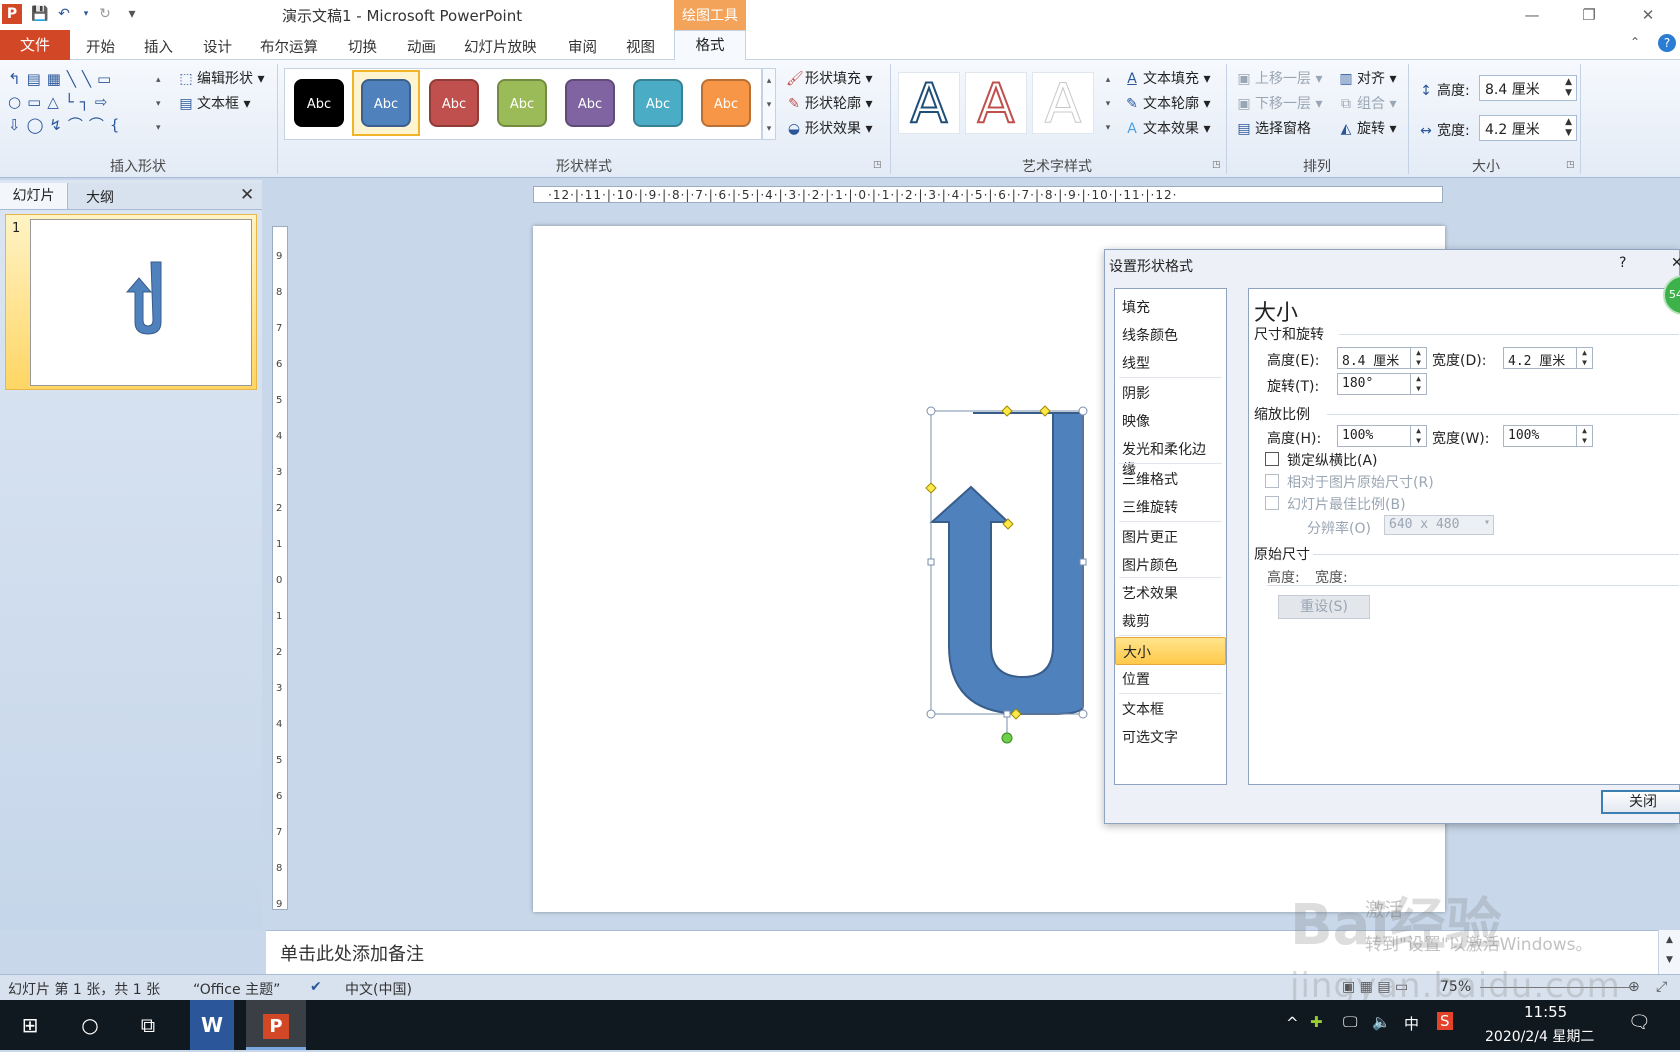 This screenshot has height=1052, width=1680. I want to click on redo-icon: ↻, so click(105, 14).